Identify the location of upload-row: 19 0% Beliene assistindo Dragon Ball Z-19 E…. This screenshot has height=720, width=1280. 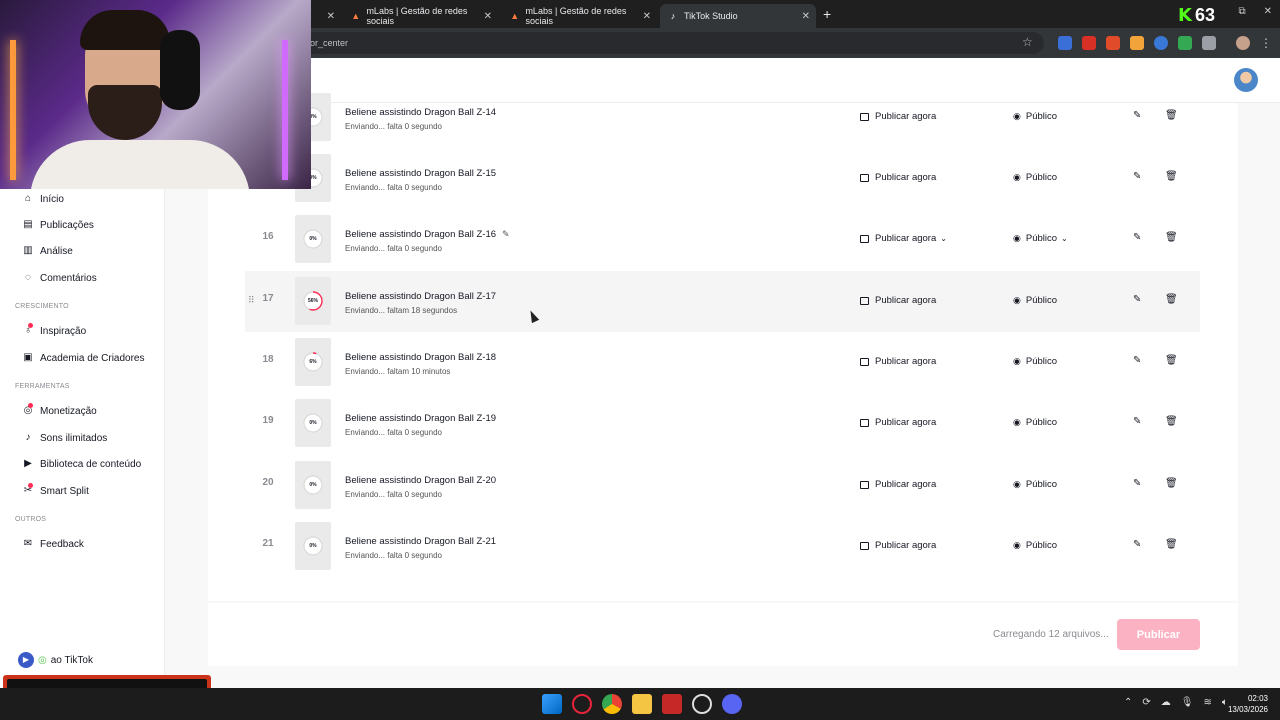
(722, 423).